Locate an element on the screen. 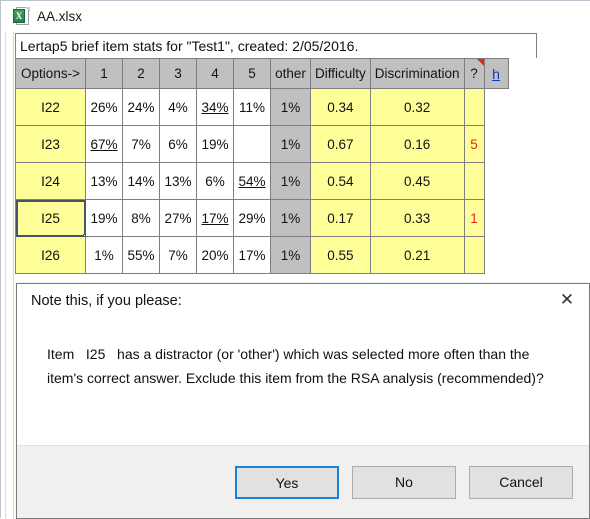  column-header-discrimination: Discrimination is located at coordinates (417, 73).